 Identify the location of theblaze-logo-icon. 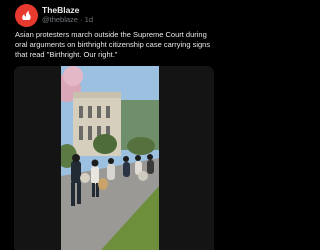
(26, 15).